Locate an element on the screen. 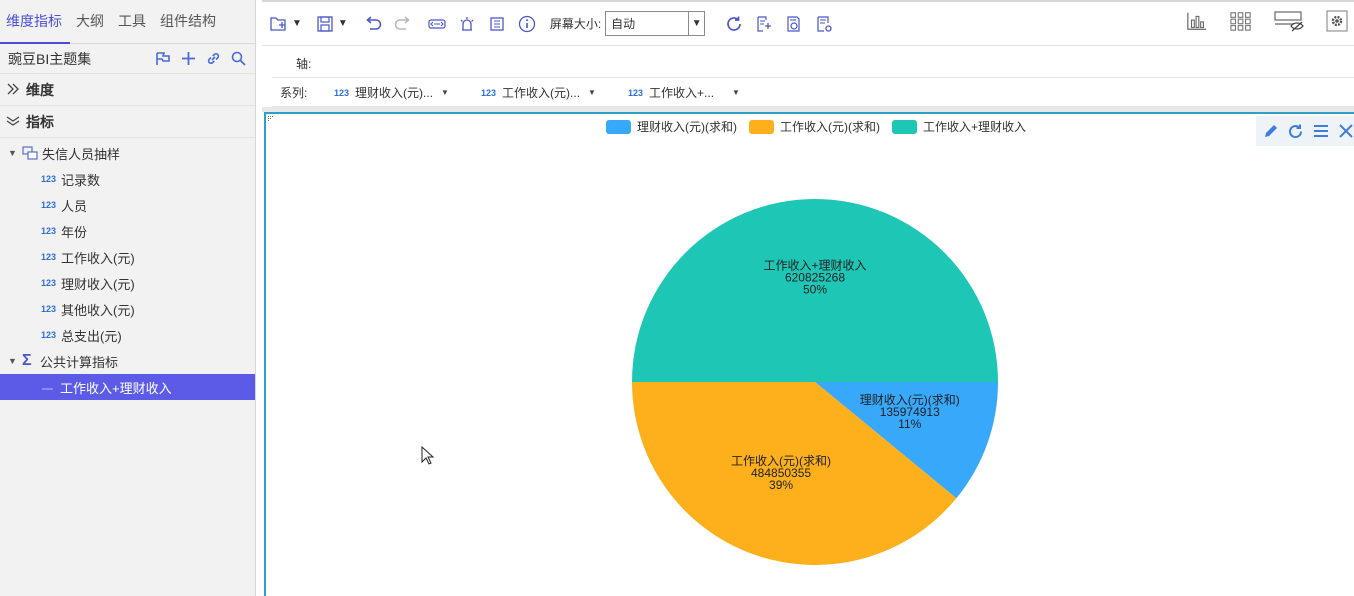  tree-group-public-calc: ▼ Σ 公共计算指标 is located at coordinates (127, 361).